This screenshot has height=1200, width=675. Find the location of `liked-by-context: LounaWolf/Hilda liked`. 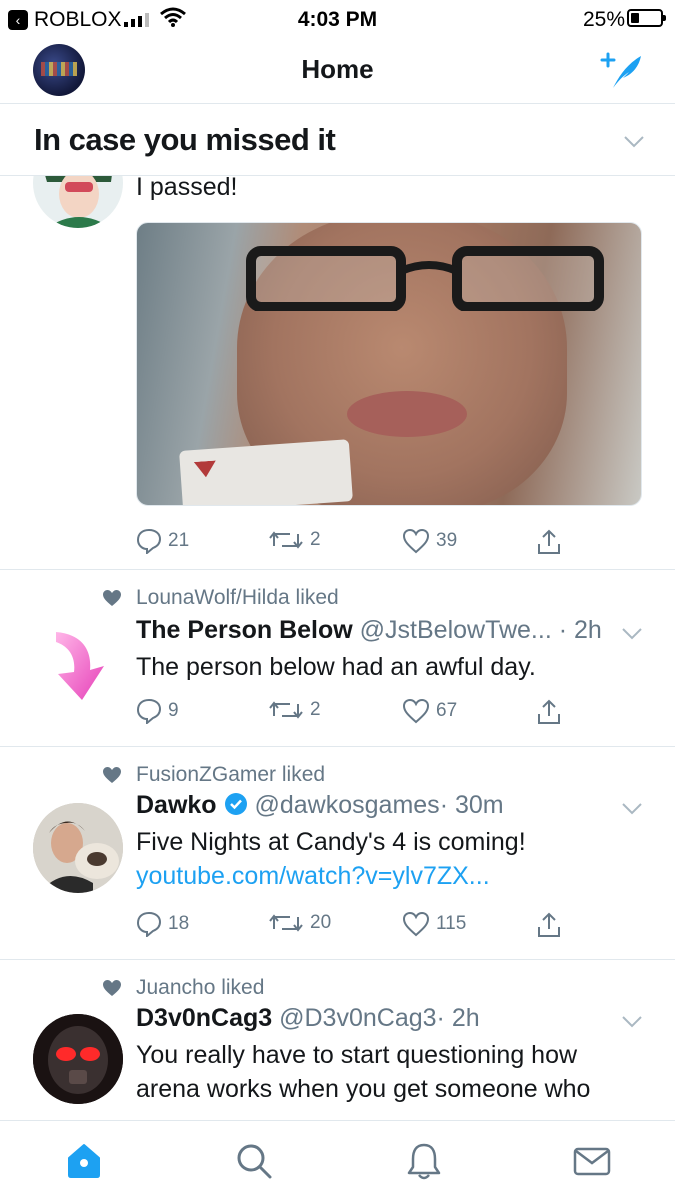

liked-by-context: LounaWolf/Hilda liked is located at coordinates (220, 598).